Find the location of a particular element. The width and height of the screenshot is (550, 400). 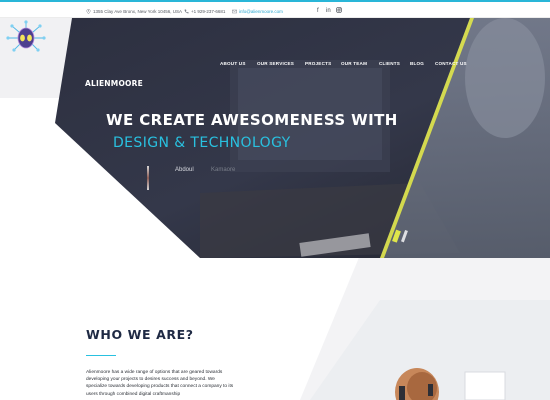

hero-subheadline: DESIGN & TECHNOLOGY is located at coordinates (202, 143).